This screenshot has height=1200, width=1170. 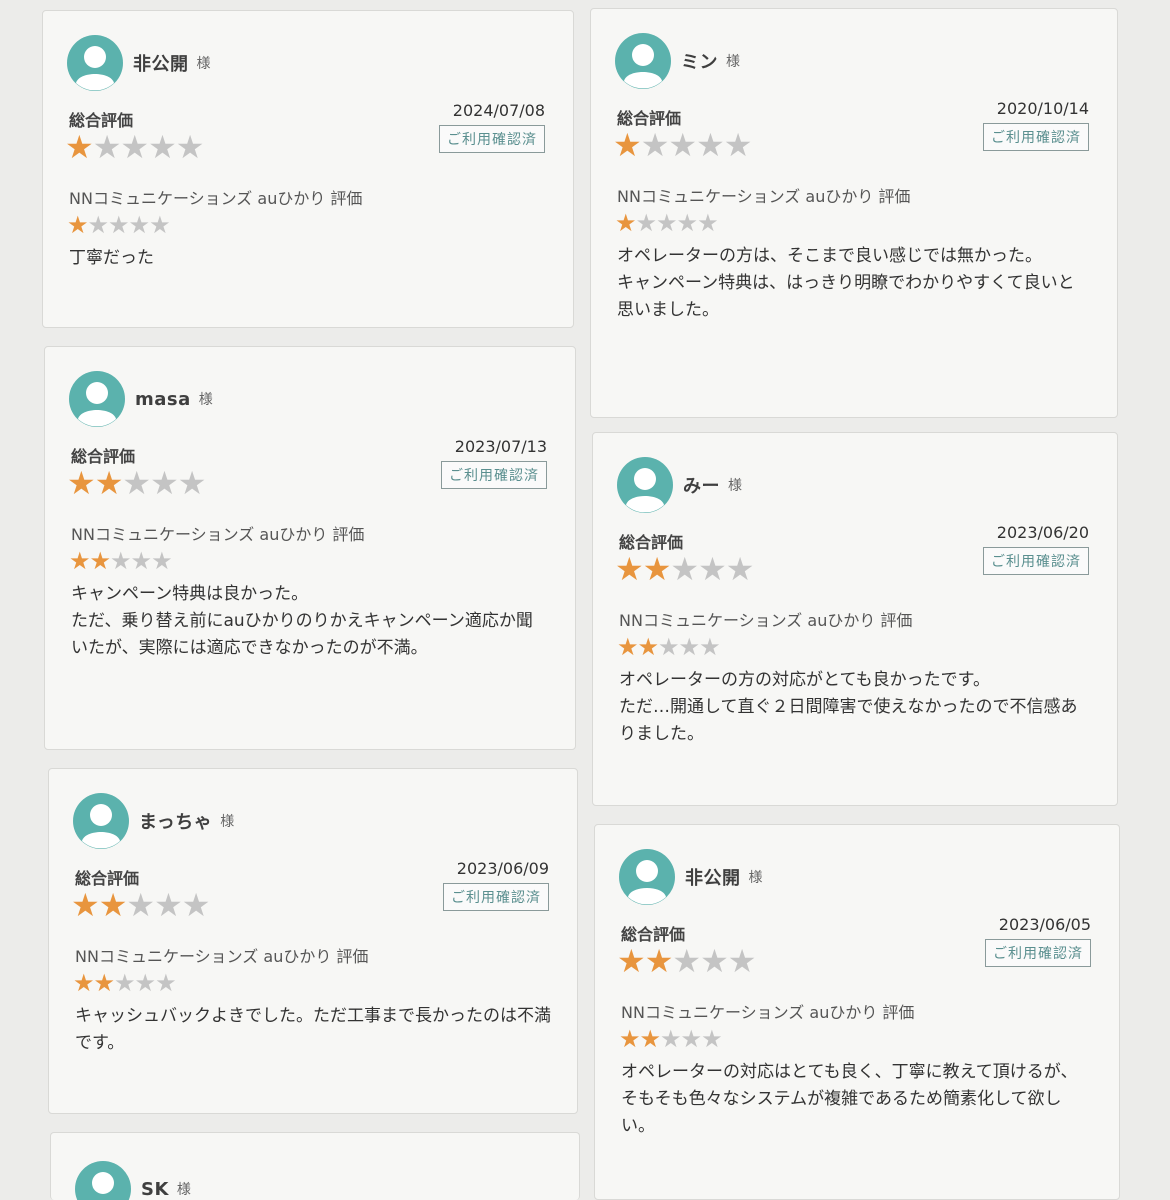 I want to click on review-date: 2020/10/14, so click(x=1042, y=108).